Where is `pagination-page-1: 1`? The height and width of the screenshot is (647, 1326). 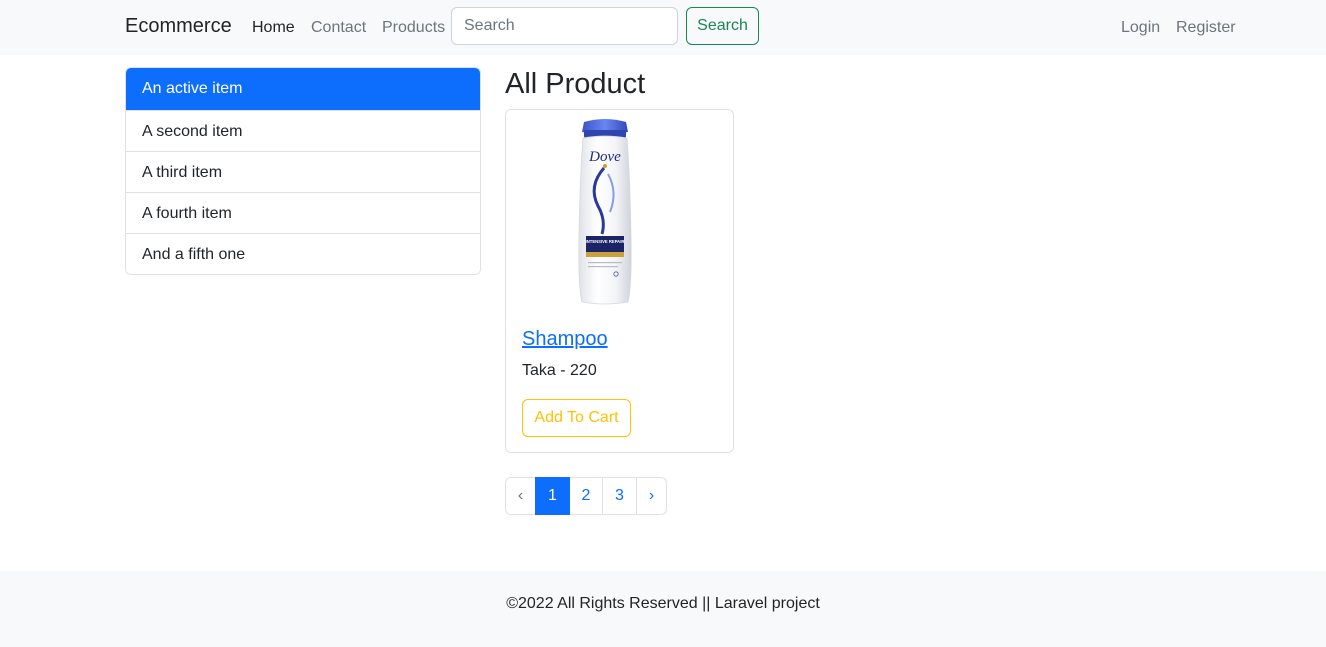
pagination-page-1: 1 is located at coordinates (552, 496).